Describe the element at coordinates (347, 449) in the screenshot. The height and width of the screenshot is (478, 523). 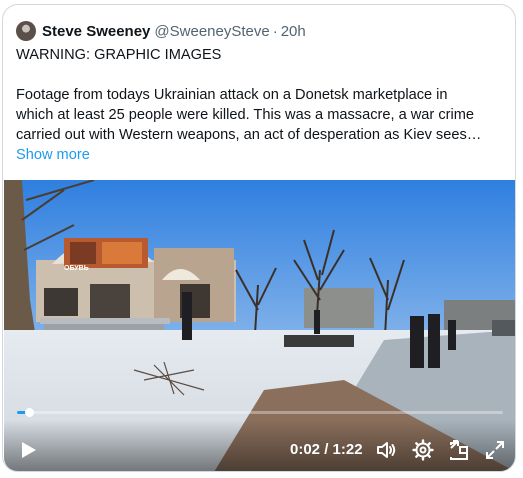
I see `duration: 1:22` at that location.